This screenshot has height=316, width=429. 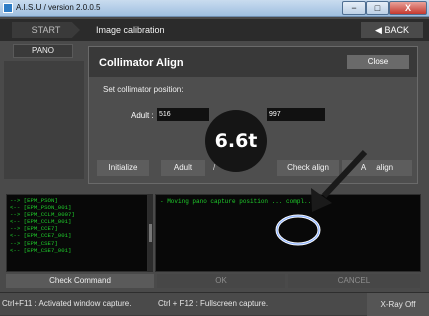 What do you see at coordinates (43, 51) in the screenshot?
I see `tab-pano: PANO` at bounding box center [43, 51].